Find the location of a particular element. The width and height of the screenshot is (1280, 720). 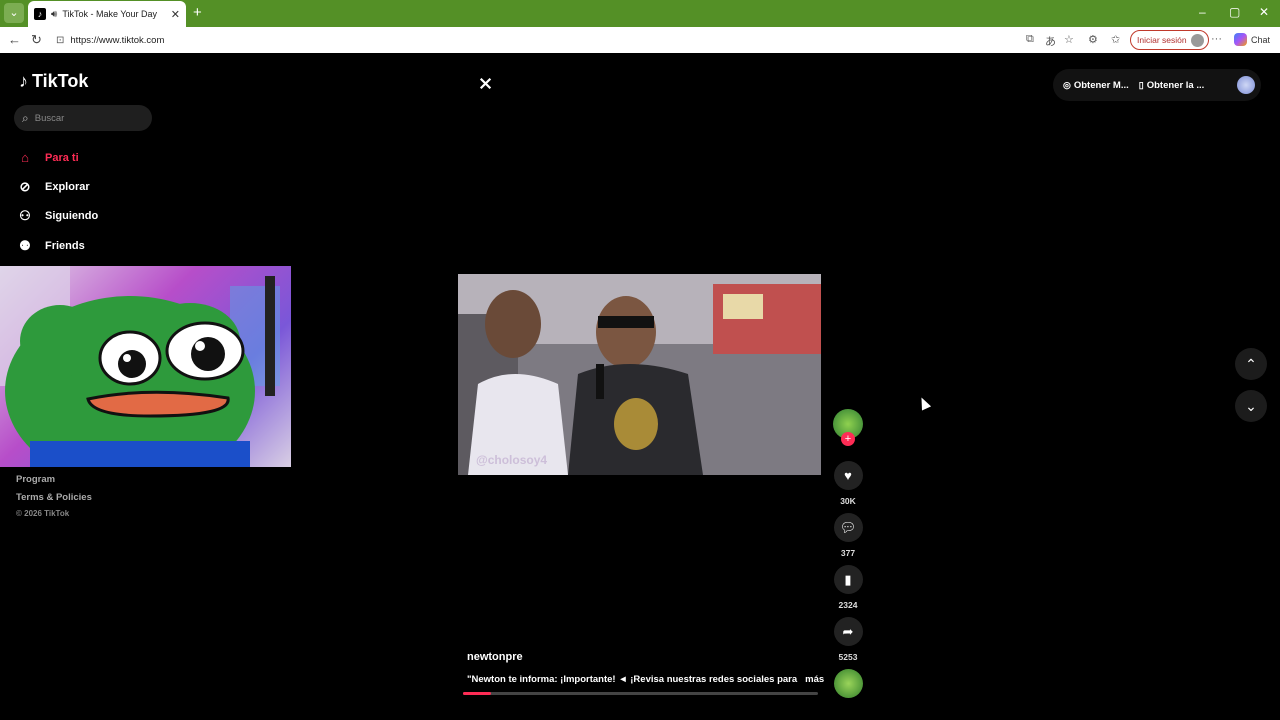

browser-tab-bar: ⌄ ♪ 🔊︎ TikTok - Make Your Day ✕ + – ▢ ✕ is located at coordinates (640, 13).